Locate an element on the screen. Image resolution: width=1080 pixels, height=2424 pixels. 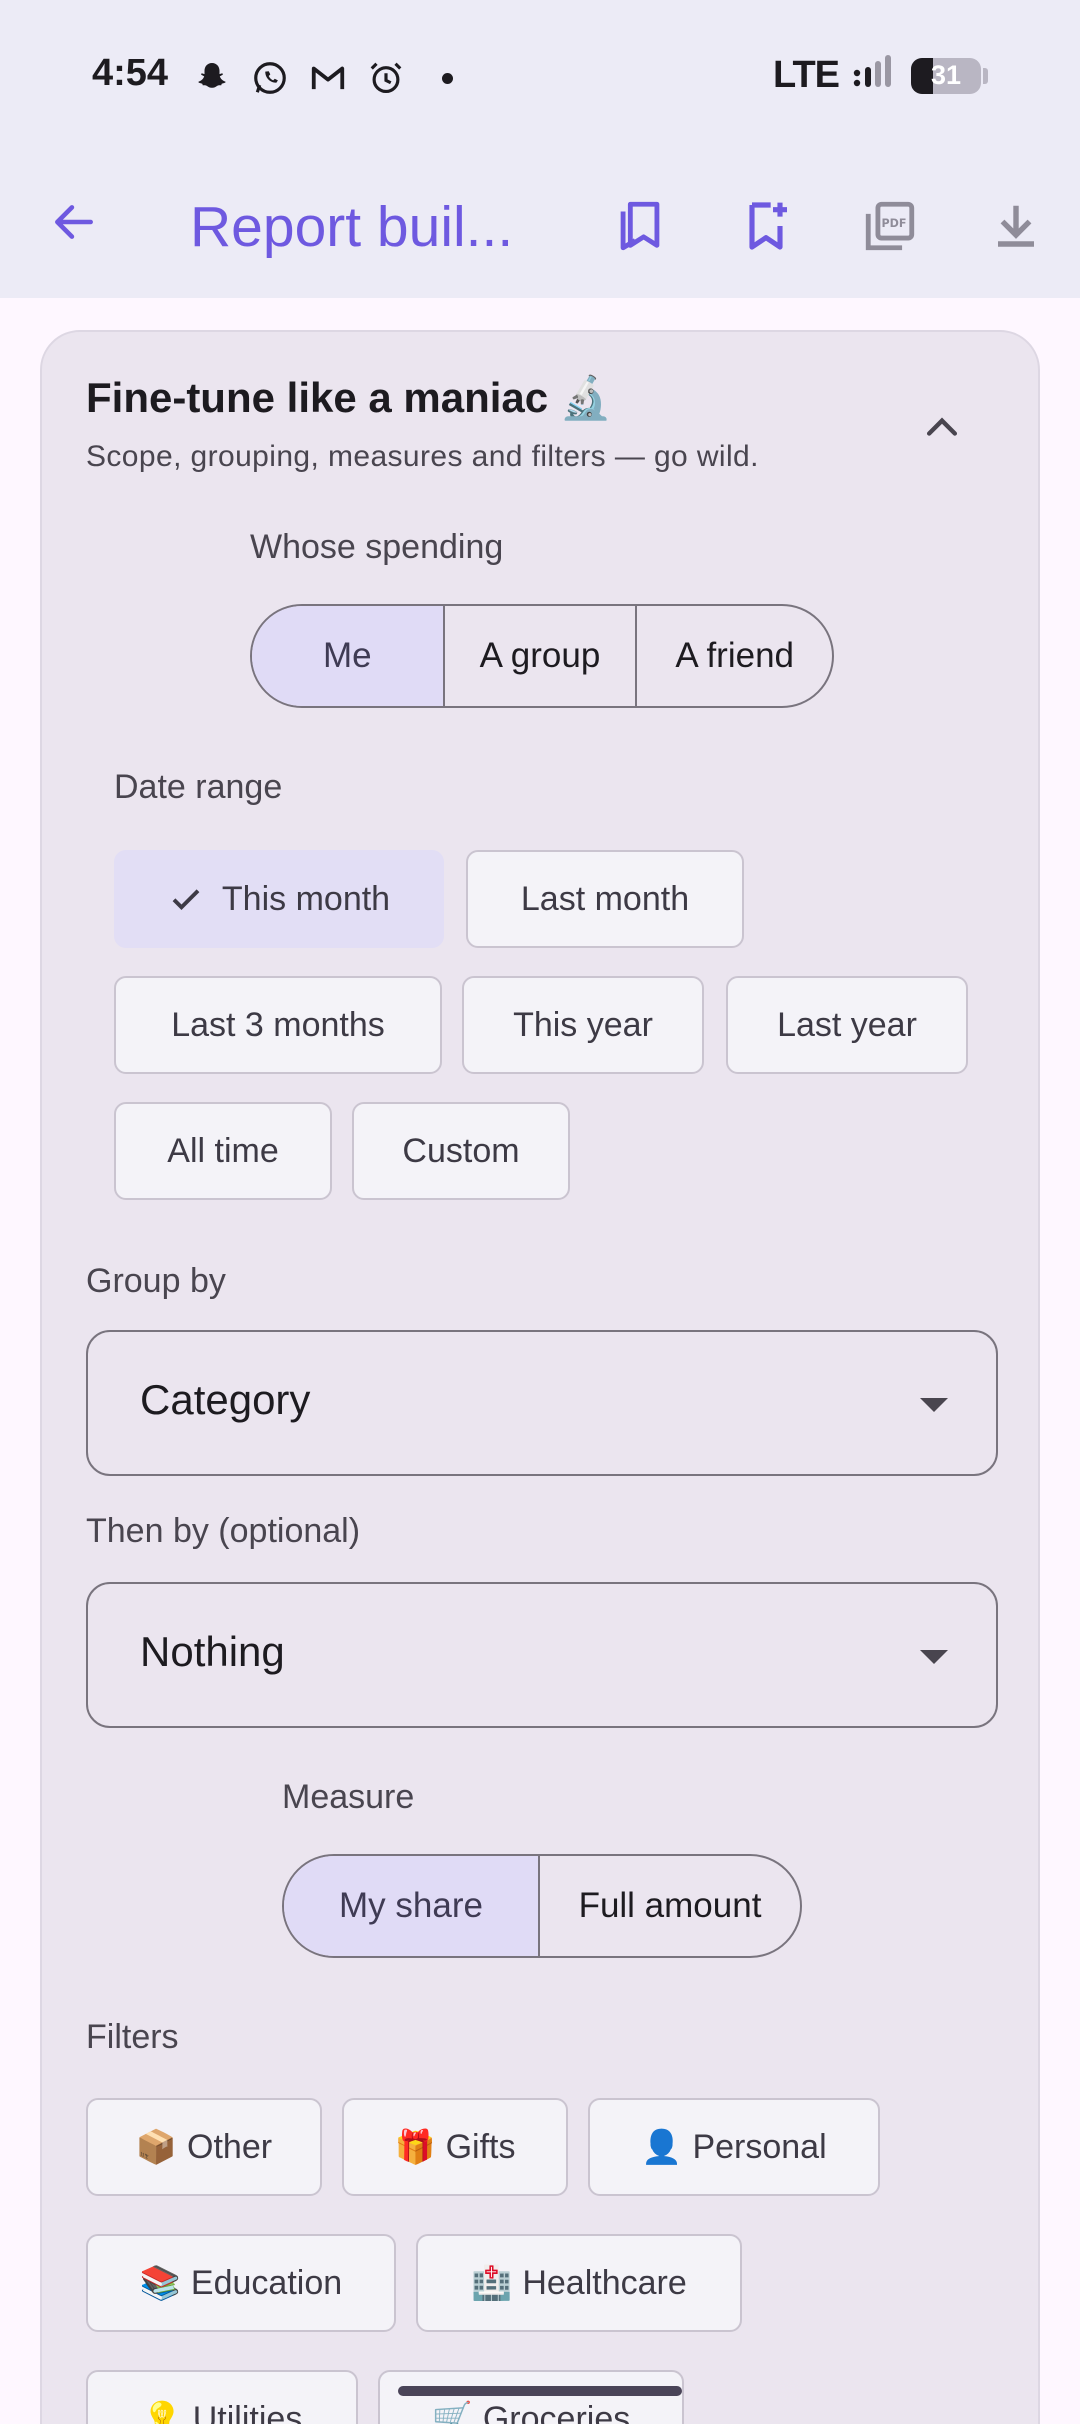
pdf-icon: PDF is located at coordinates (890, 226).